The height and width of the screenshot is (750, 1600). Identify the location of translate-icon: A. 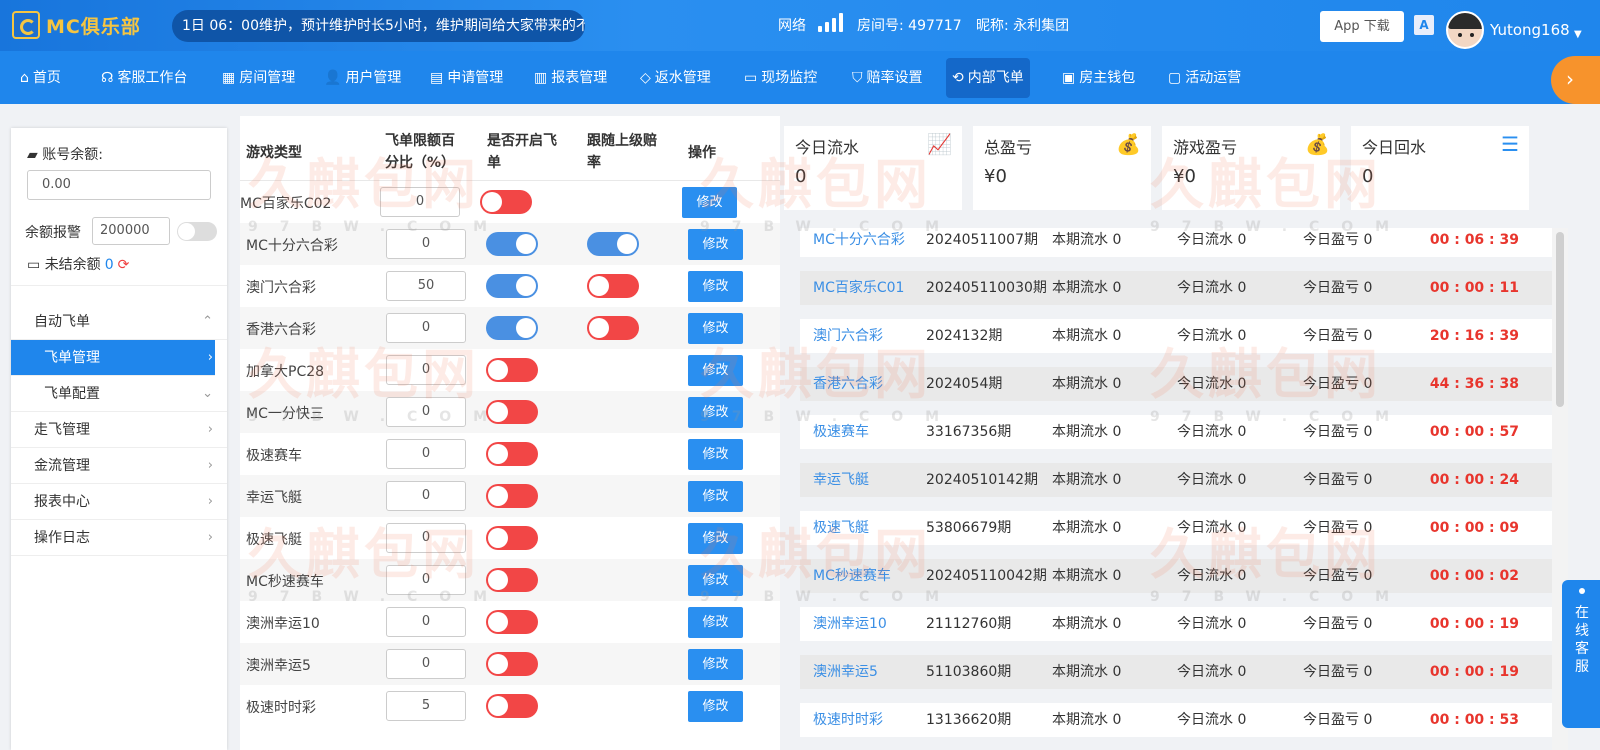
(1424, 25).